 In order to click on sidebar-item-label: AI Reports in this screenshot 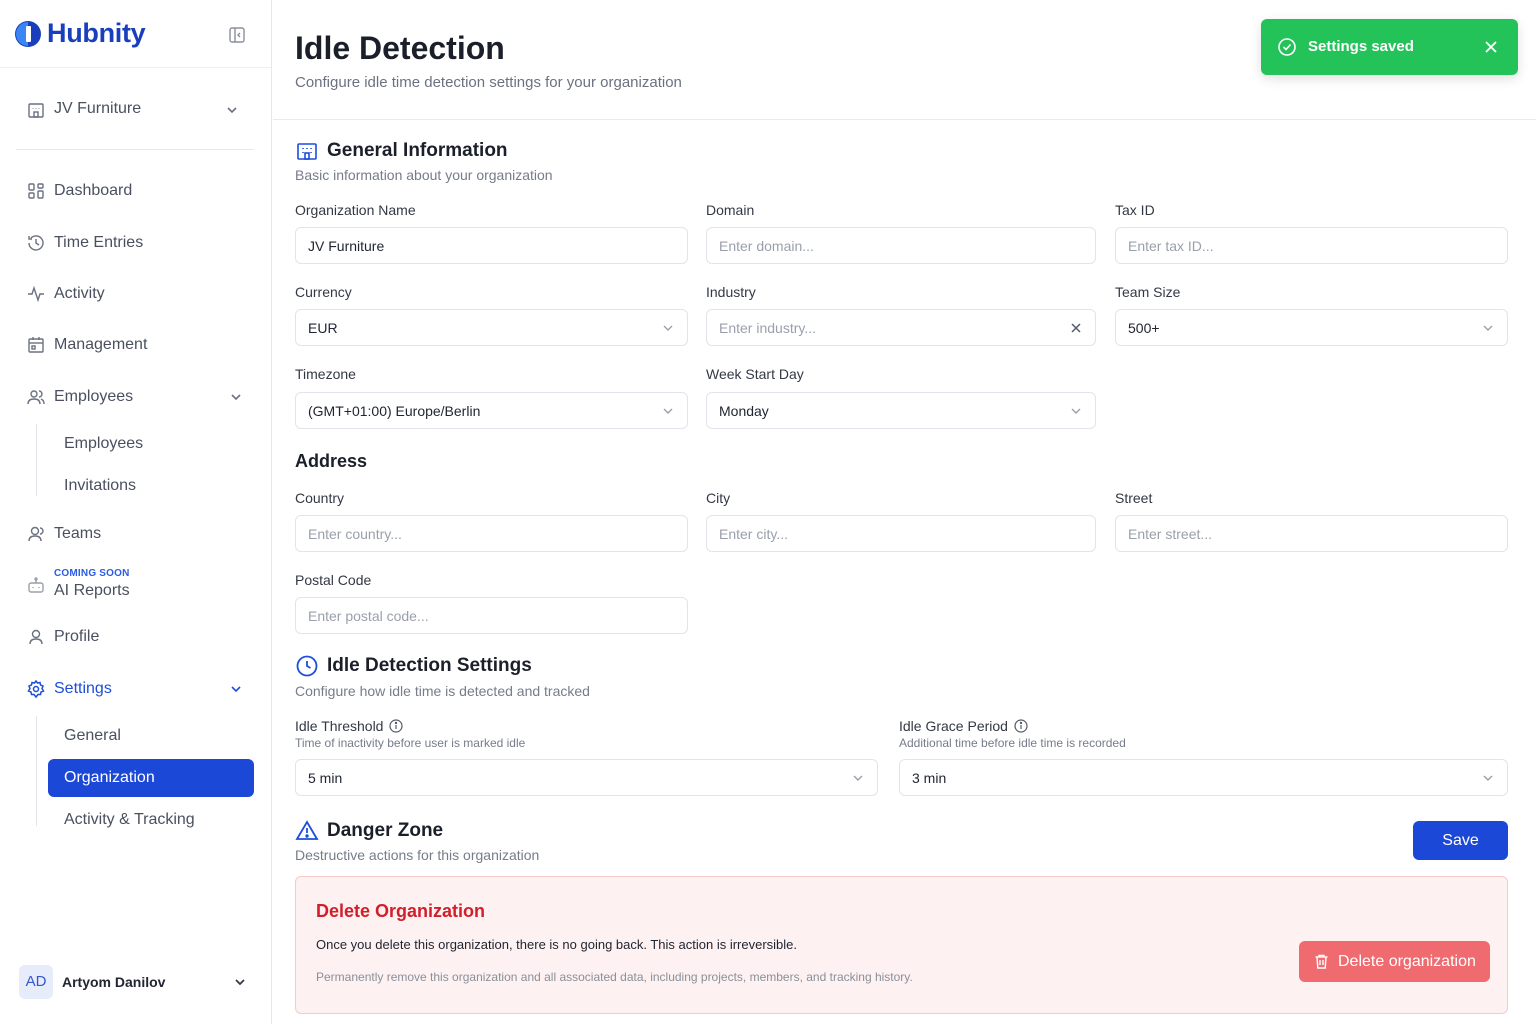, I will do `click(92, 590)`.